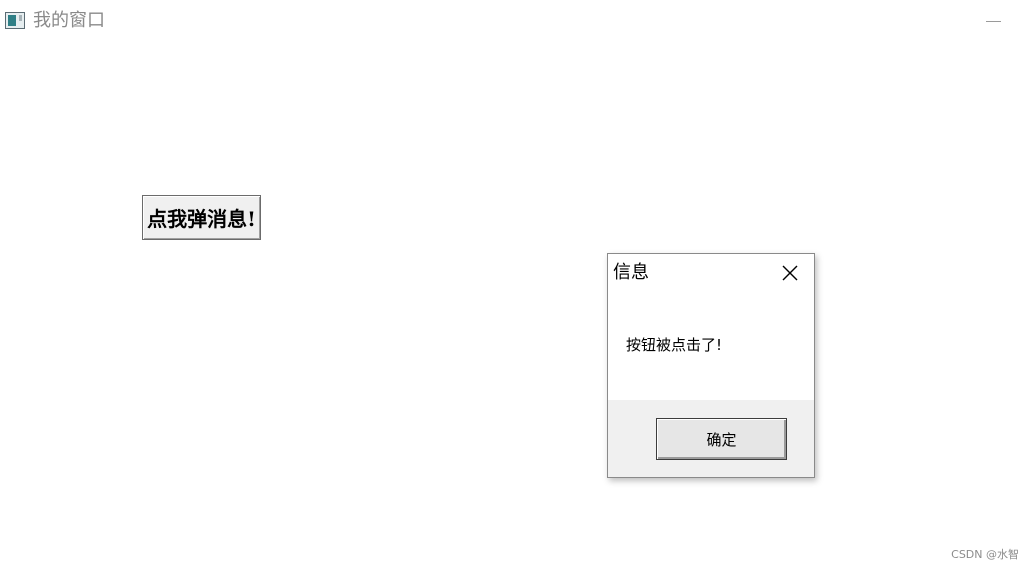 The image size is (1033, 569). Describe the element at coordinates (674, 345) in the screenshot. I see `dialog-message: 按钮被点击了!` at that location.